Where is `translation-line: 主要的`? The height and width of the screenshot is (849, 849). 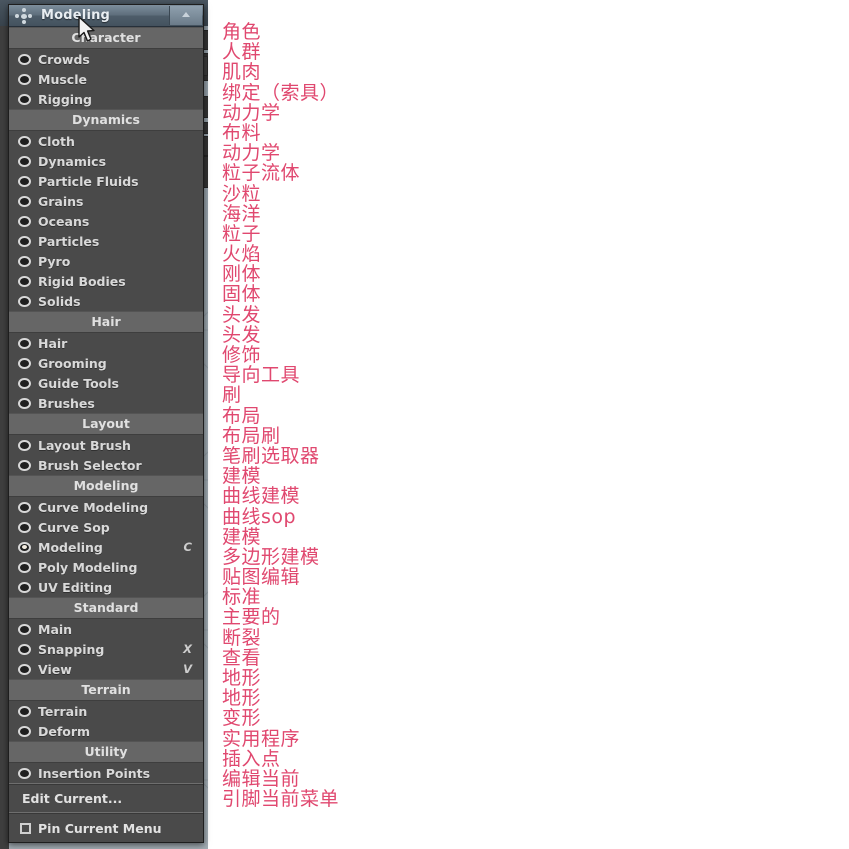 translation-line: 主要的 is located at coordinates (251, 617).